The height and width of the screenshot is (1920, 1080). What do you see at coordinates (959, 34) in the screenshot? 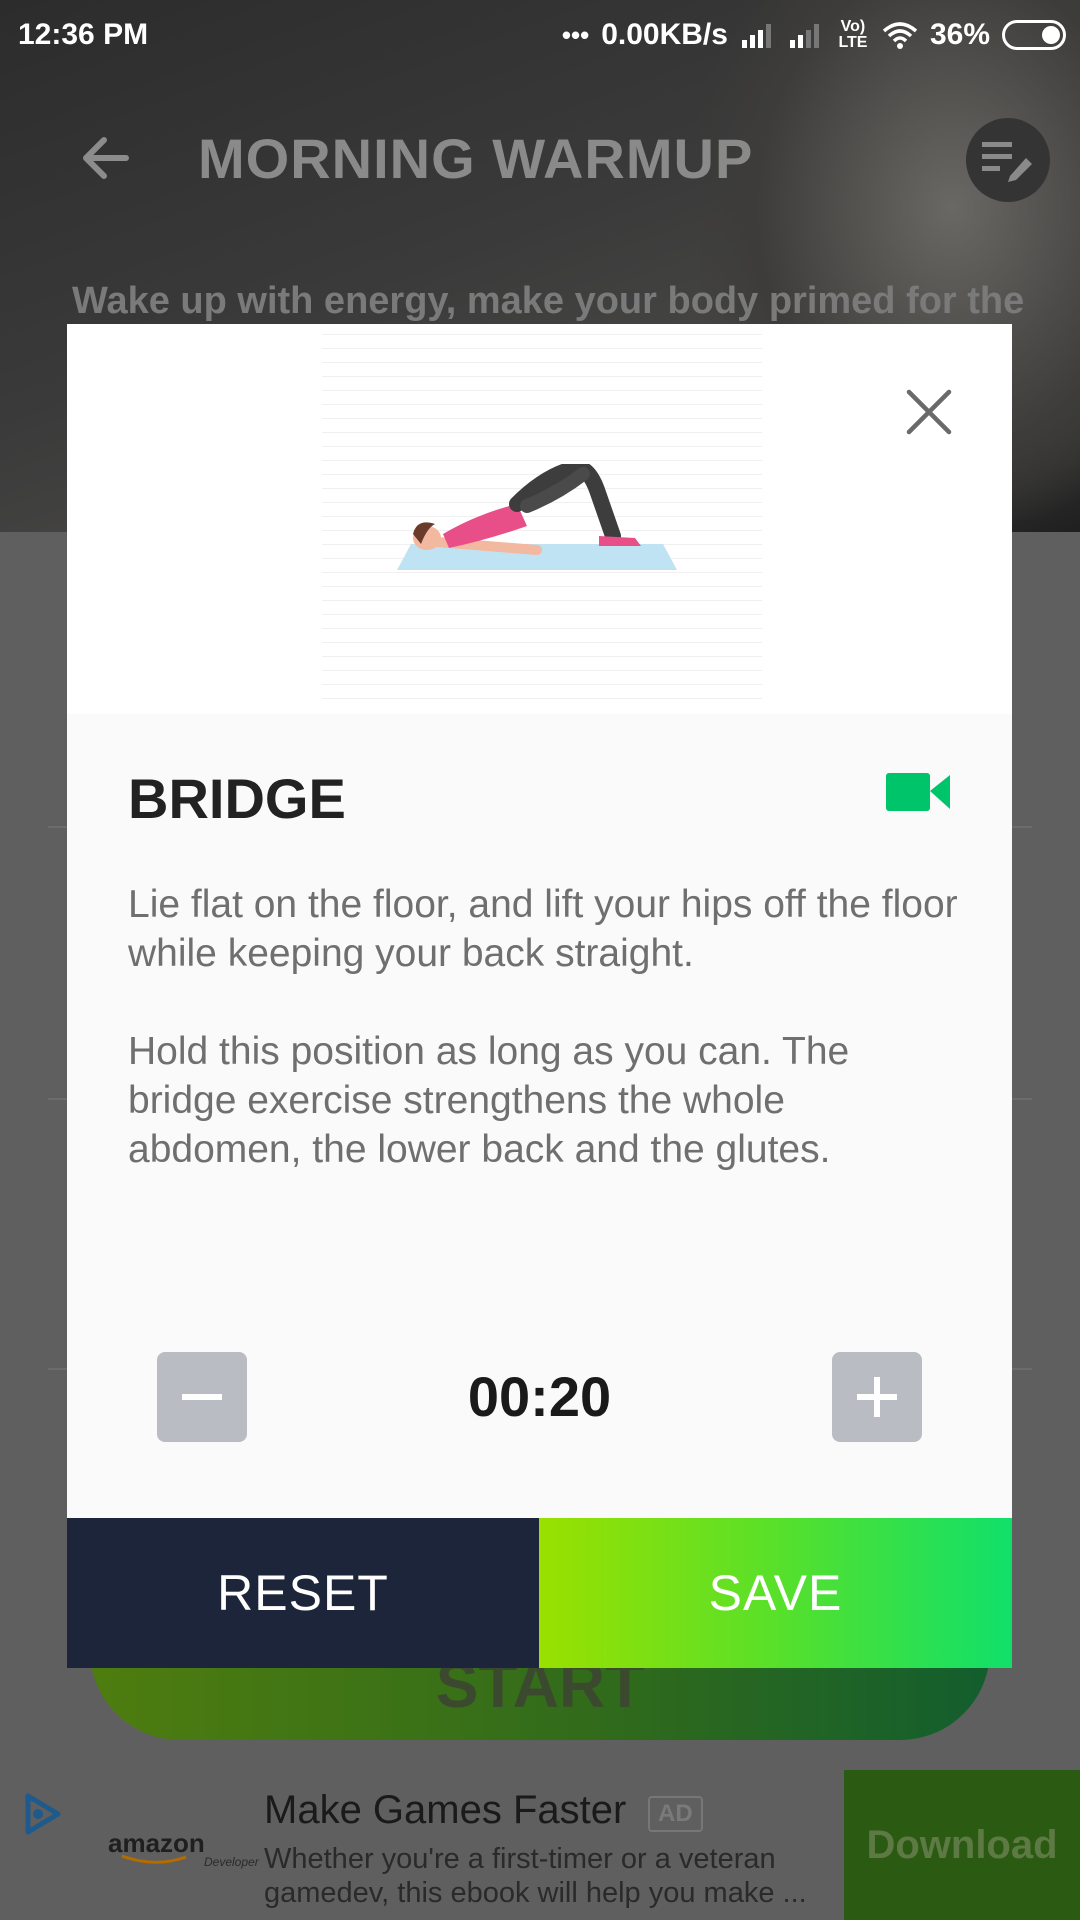
I see `battery-percent: 36%` at bounding box center [959, 34].